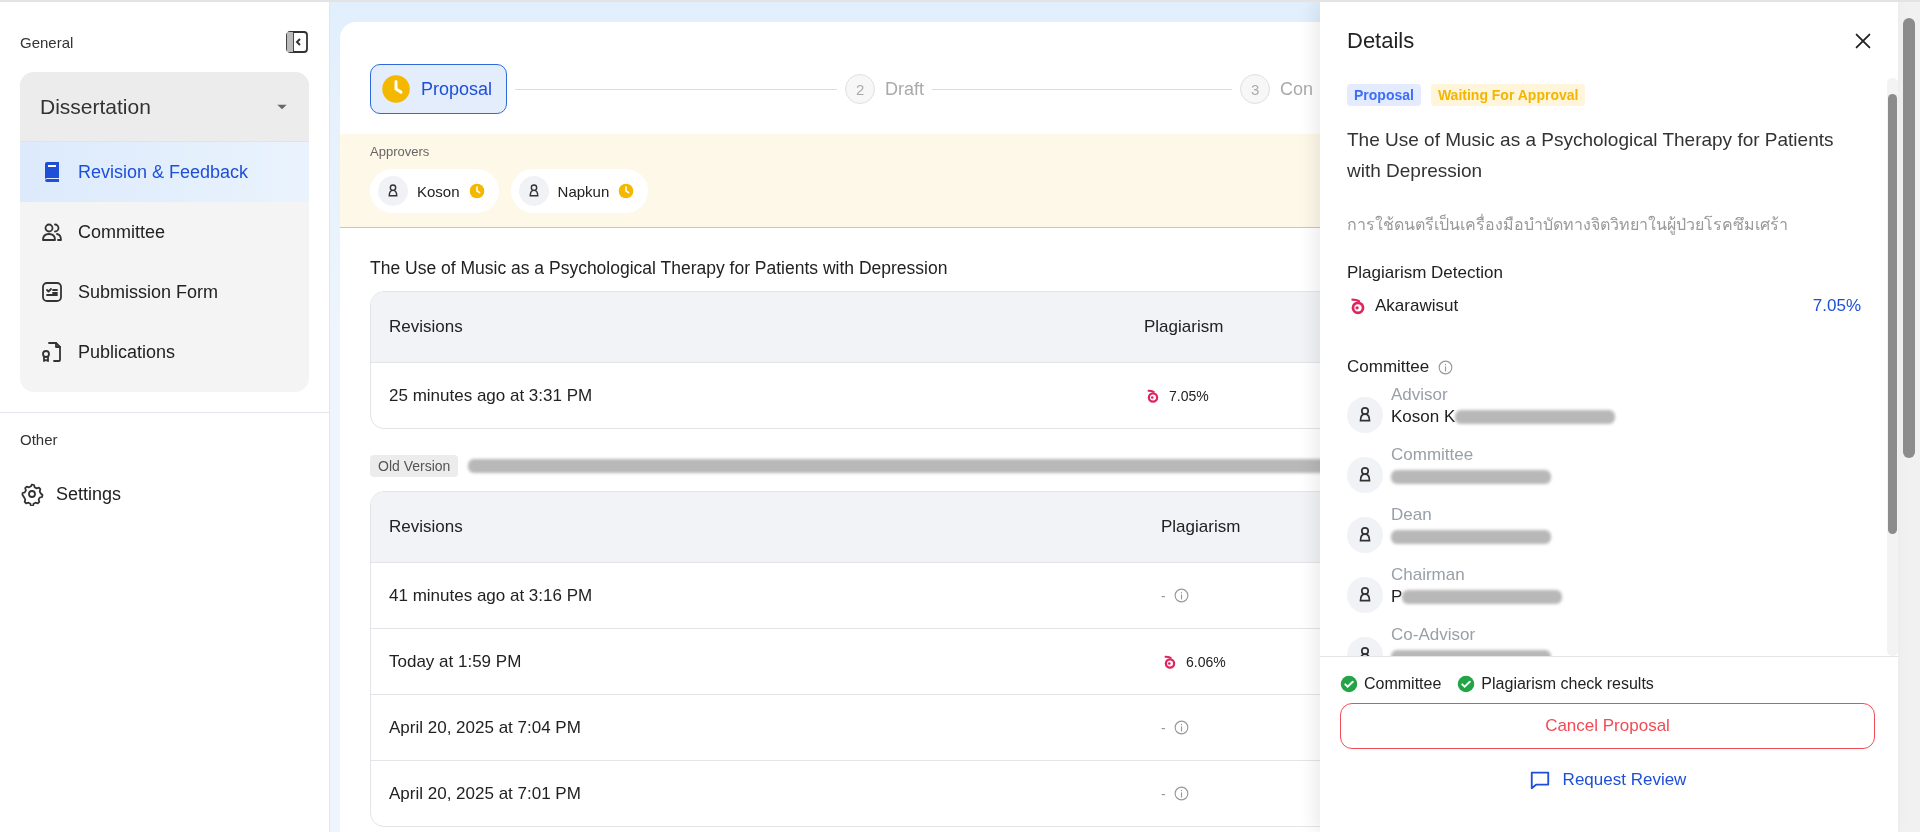 The height and width of the screenshot is (832, 1920). I want to click on old-version-tag: Old Version, so click(414, 466).